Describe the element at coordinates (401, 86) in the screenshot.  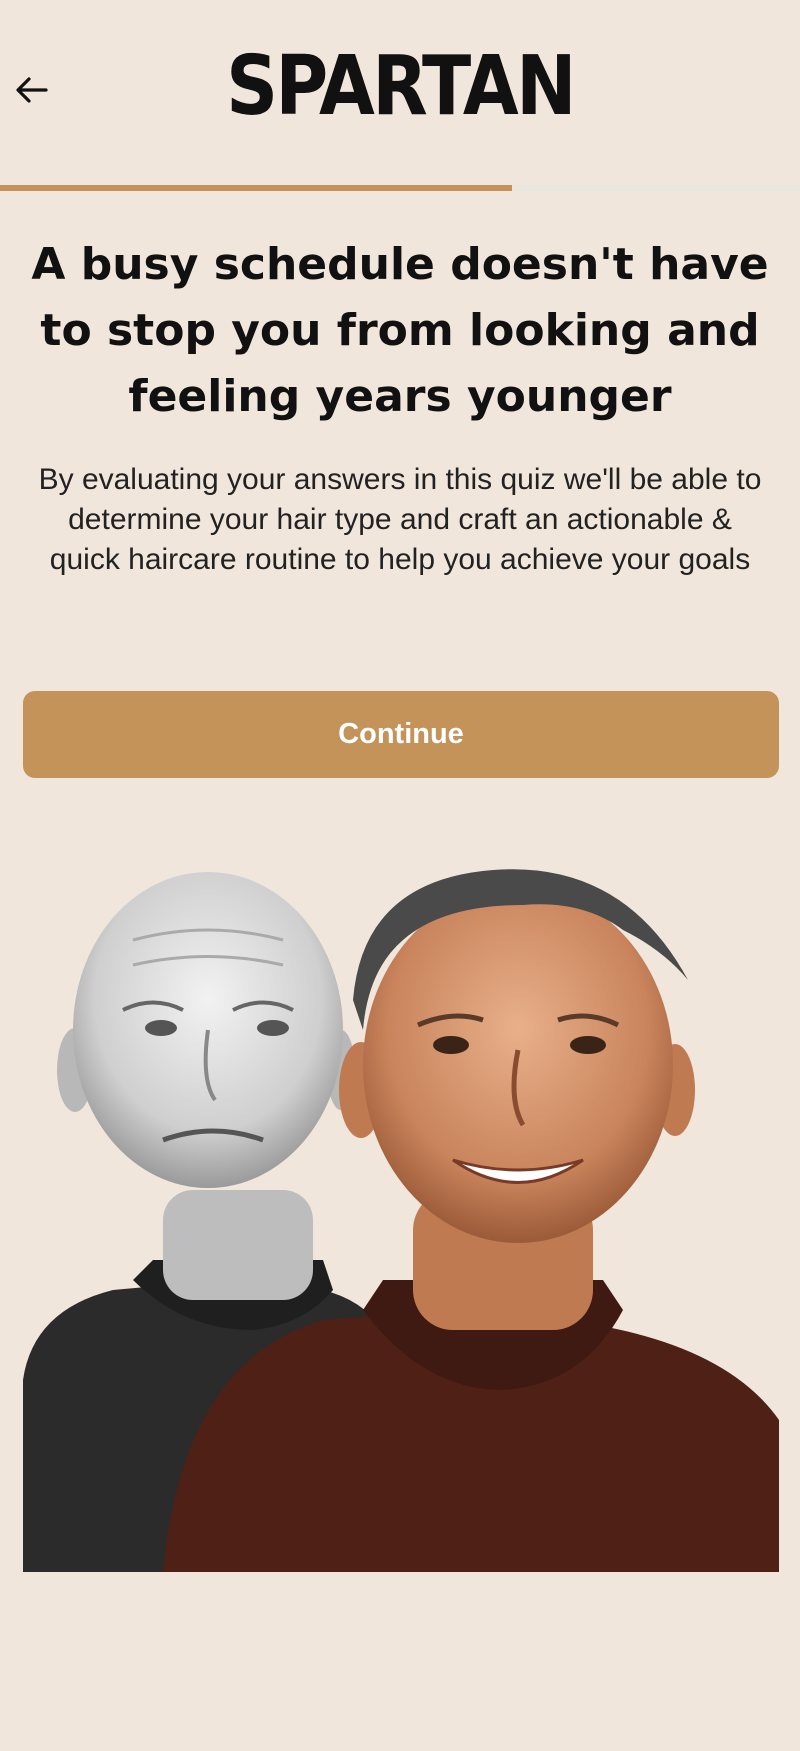
I see `brand-logo: SPARTAN` at that location.